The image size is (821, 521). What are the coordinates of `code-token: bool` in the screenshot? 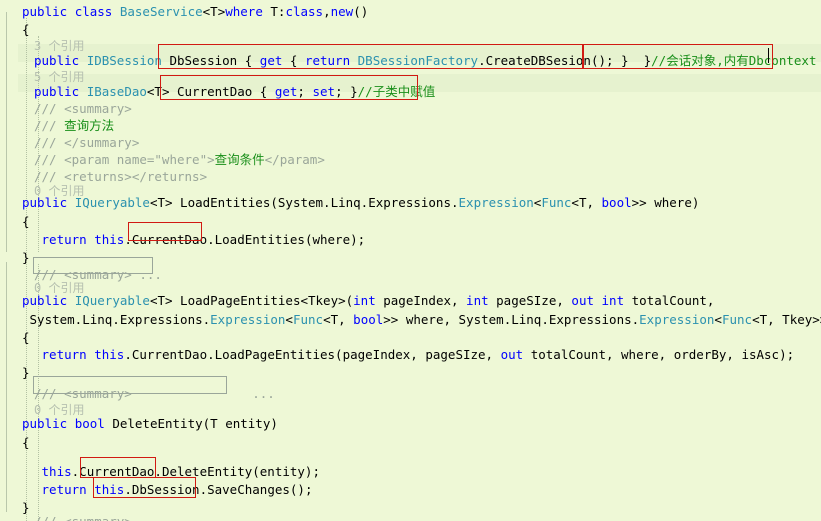 It's located at (616, 202).